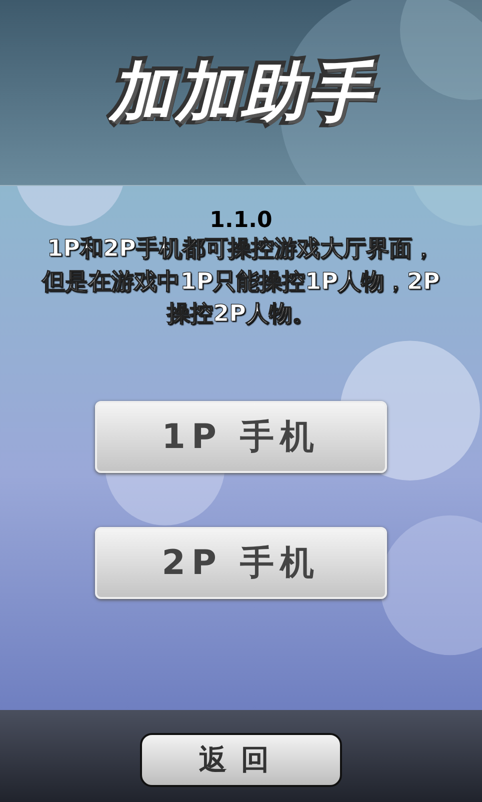  What do you see at coordinates (241, 562) in the screenshot?
I see `phone-button: 2P 手机` at bounding box center [241, 562].